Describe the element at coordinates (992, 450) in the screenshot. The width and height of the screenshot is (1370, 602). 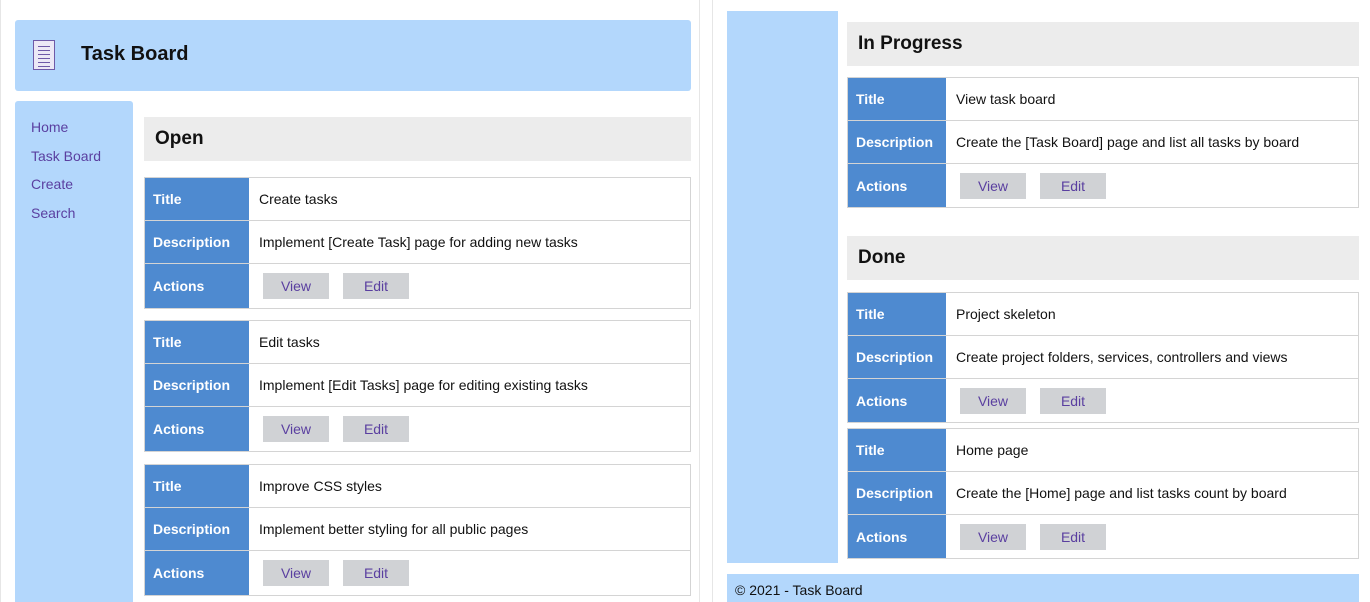
I see `task-title: Home page` at that location.